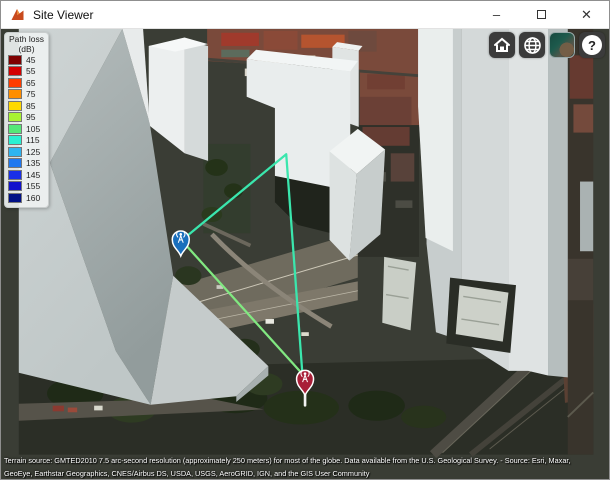 Image resolution: width=610 pixels, height=480 pixels. I want to click on legend-item: 45, so click(26, 60).